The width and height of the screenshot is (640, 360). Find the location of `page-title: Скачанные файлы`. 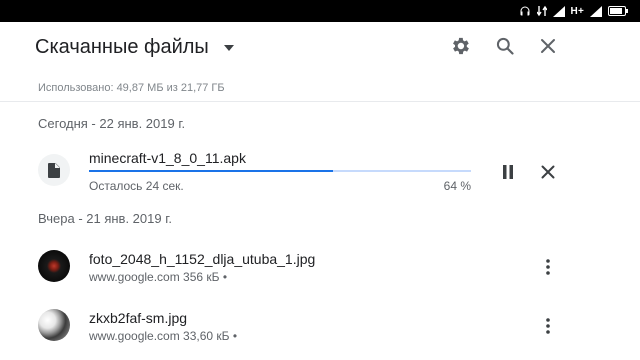

page-title: Скачанные файлы is located at coordinates (122, 47).